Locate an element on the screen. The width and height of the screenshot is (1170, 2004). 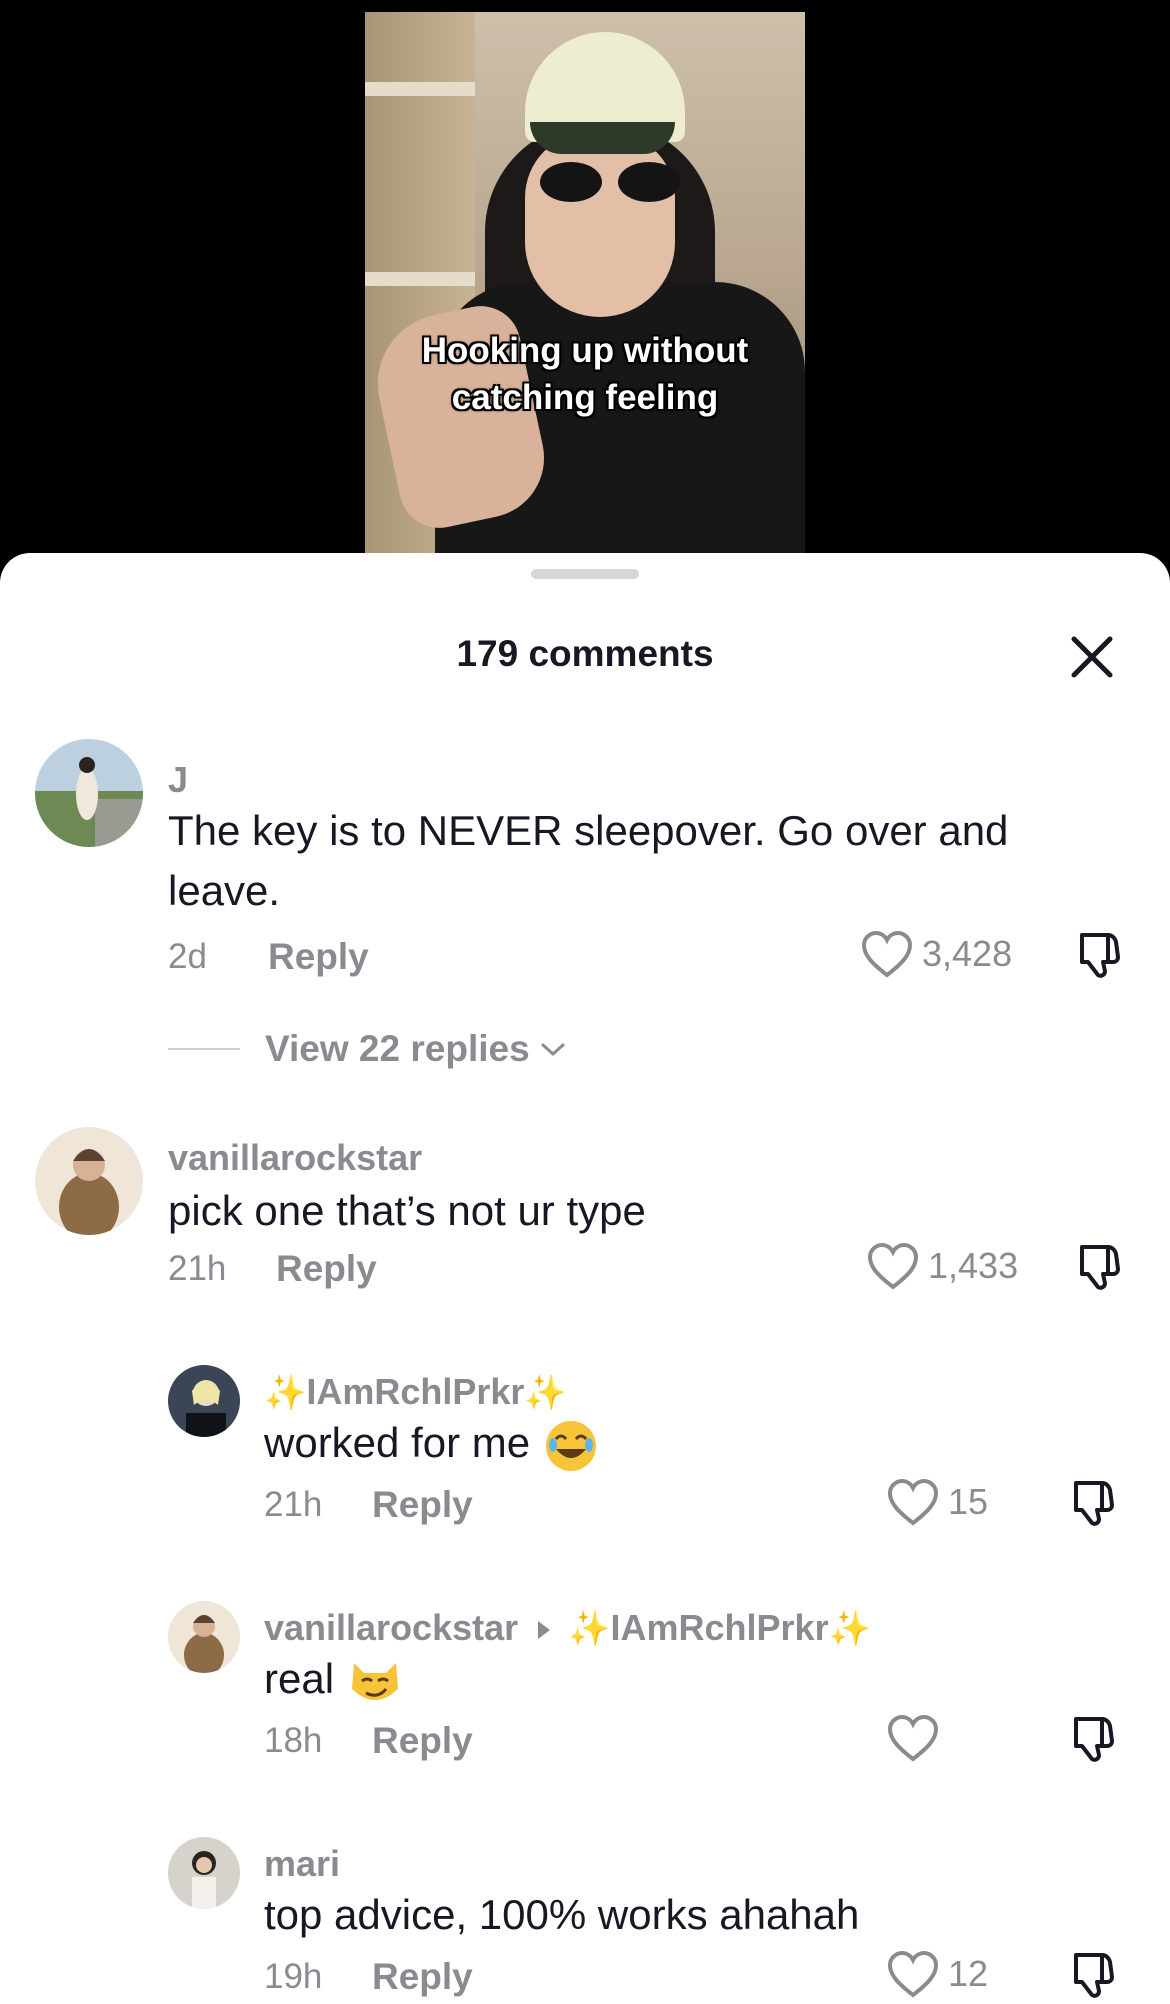
comment-time: 19h is located at coordinates (293, 1976).